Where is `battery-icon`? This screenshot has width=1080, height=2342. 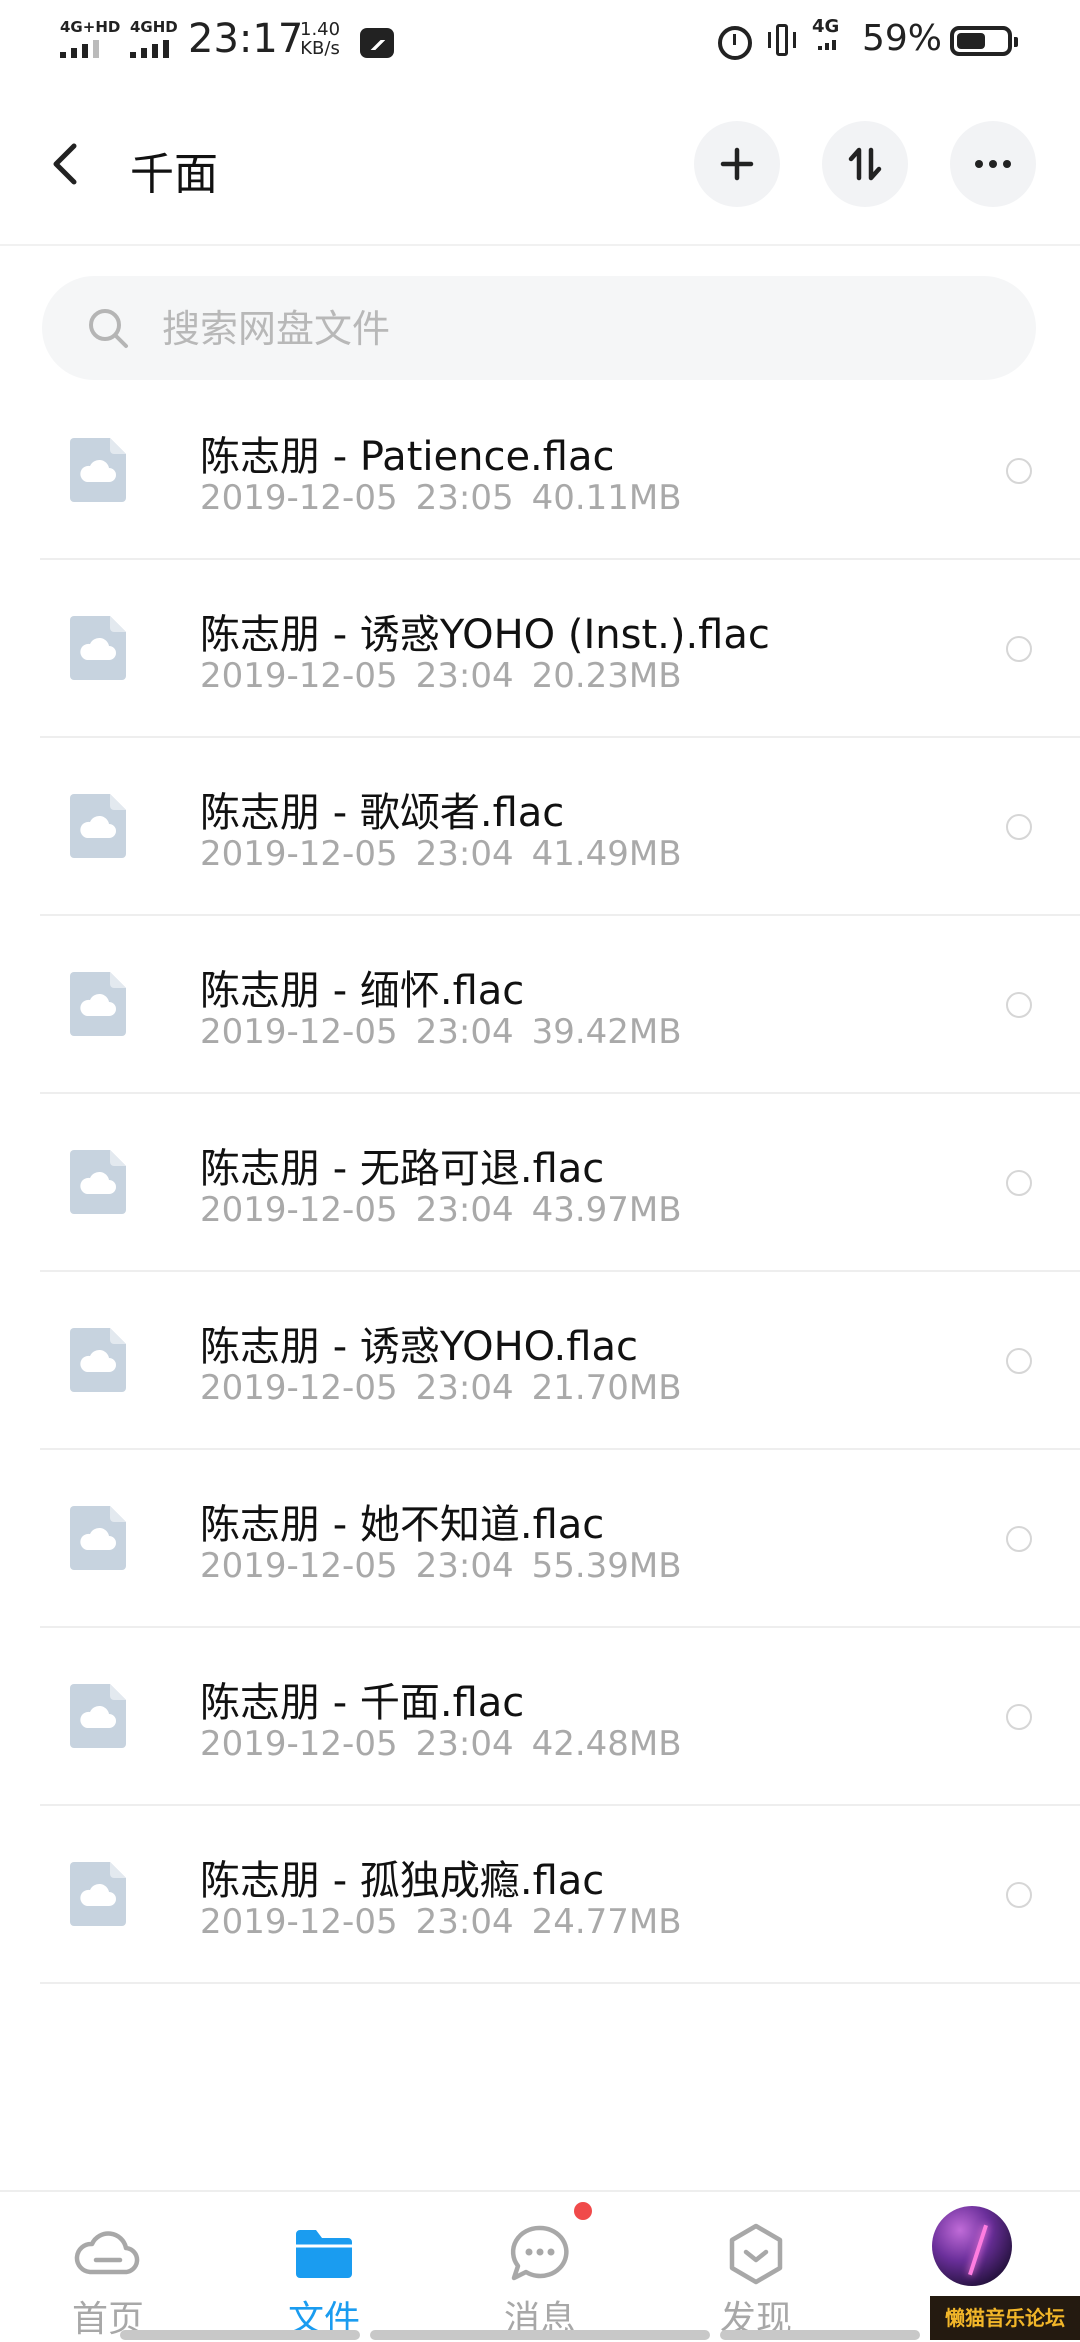
battery-icon is located at coordinates (984, 41).